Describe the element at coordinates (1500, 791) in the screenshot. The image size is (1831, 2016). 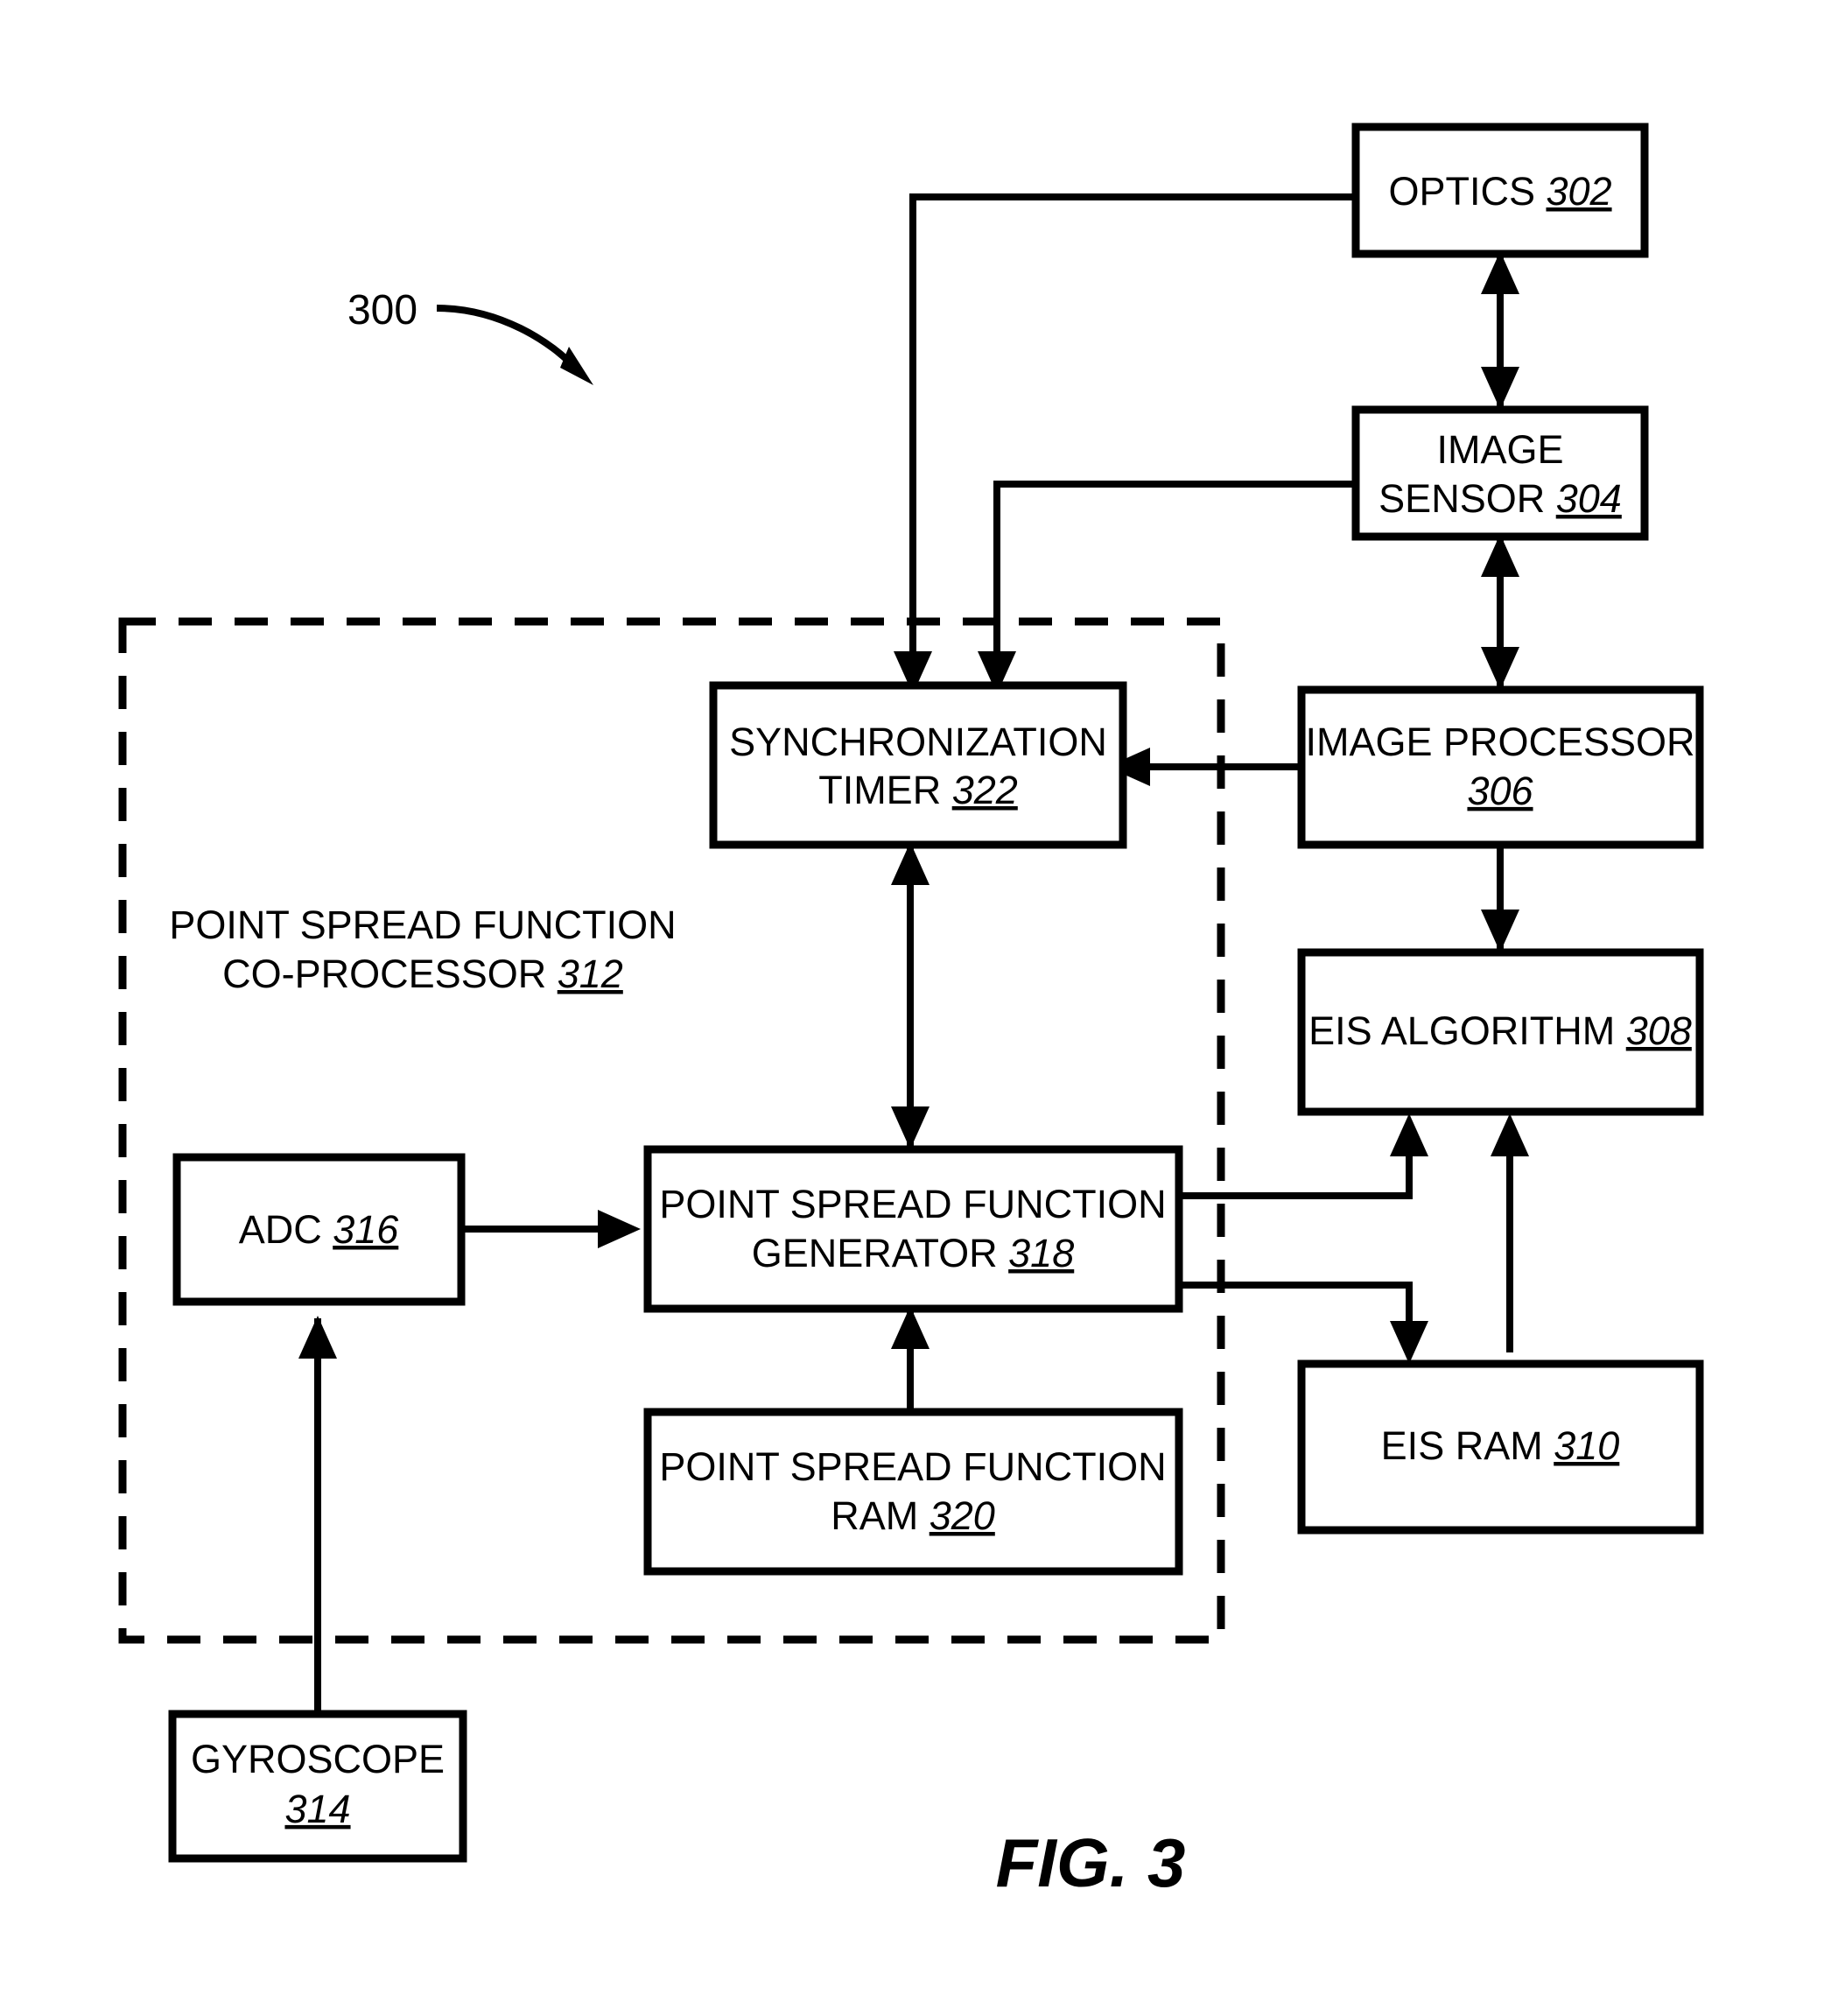
I see `block-image-processor-ref: 306` at that location.